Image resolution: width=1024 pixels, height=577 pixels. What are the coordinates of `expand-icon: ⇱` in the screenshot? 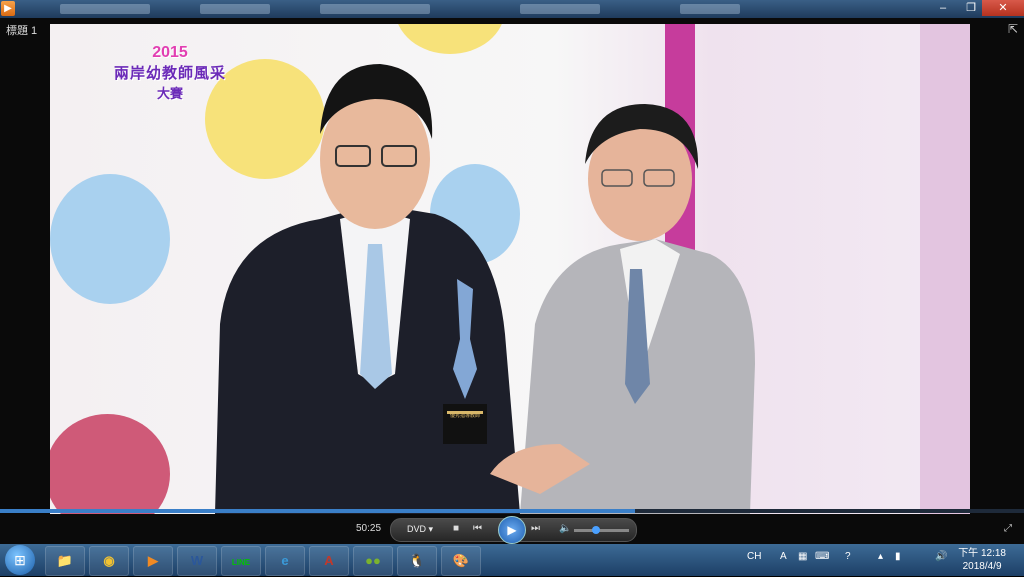 It's located at (1013, 29).